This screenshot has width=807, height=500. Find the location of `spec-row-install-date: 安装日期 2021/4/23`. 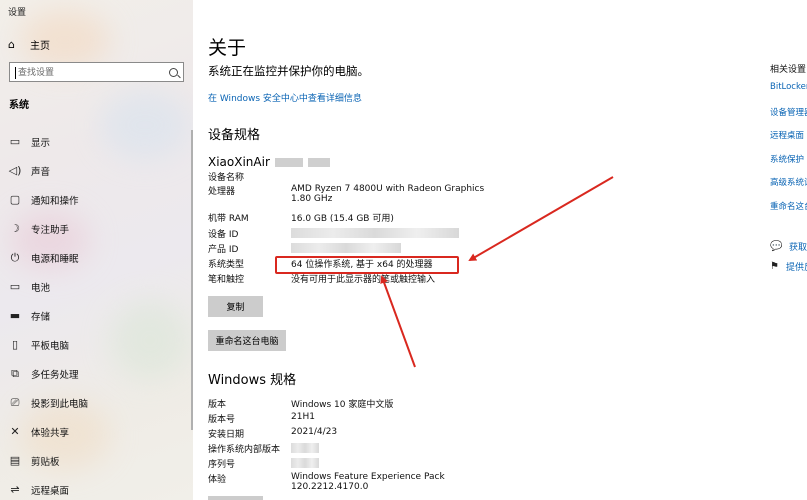

spec-row-install-date: 安装日期 2021/4/23 is located at coordinates (348, 434).